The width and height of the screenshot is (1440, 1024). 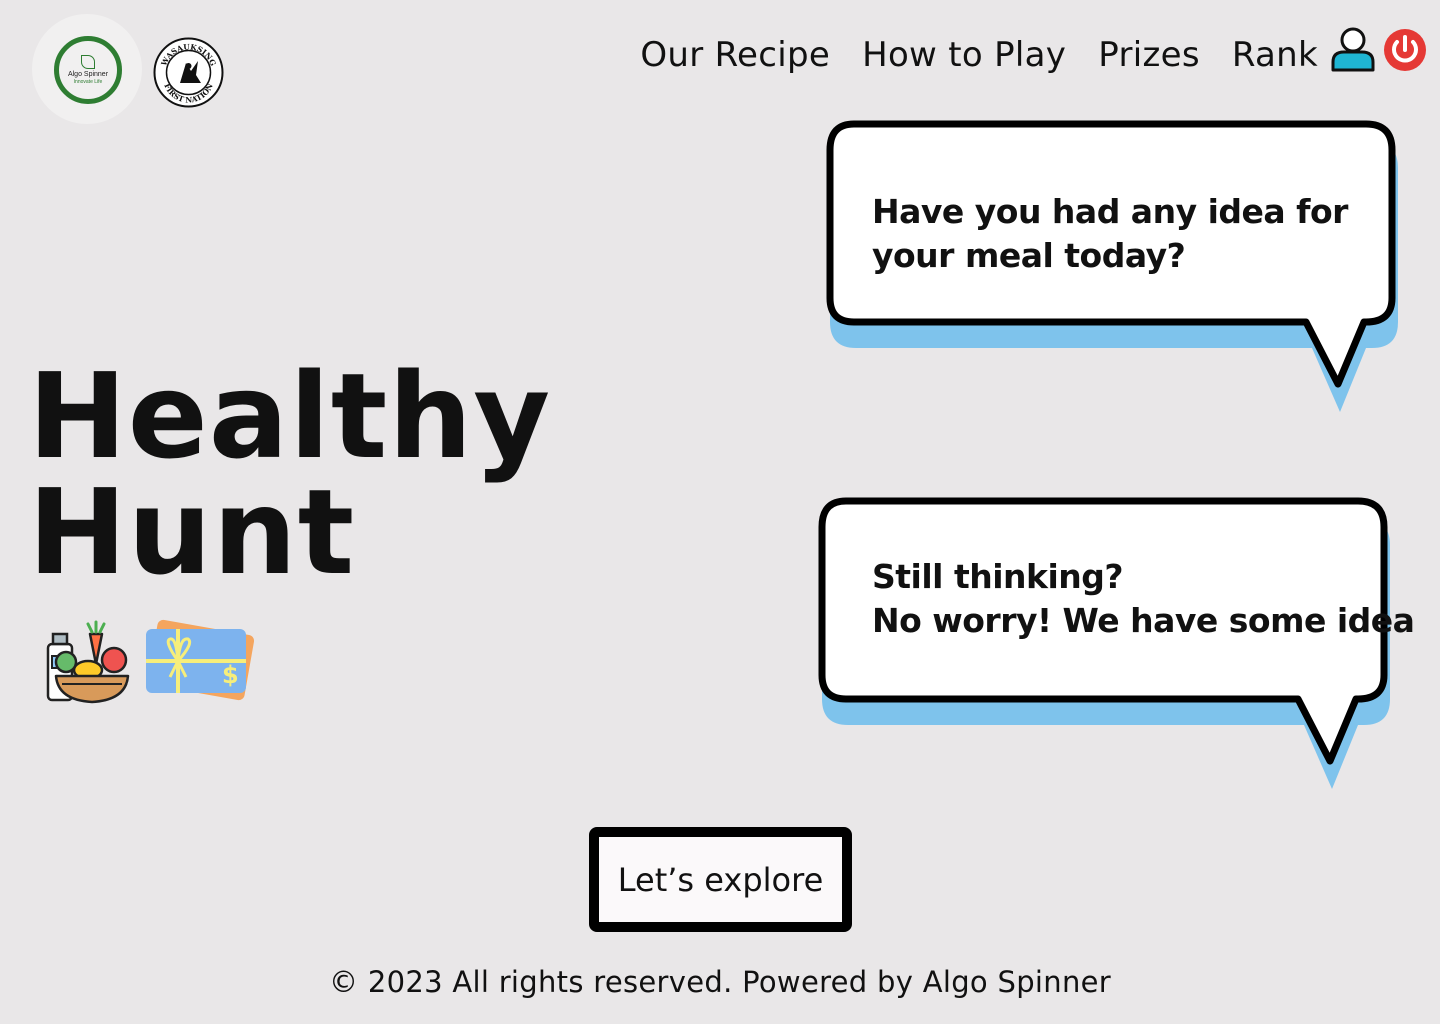 What do you see at coordinates (192, 532) in the screenshot?
I see `hero-title-line-2: Hunt` at bounding box center [192, 532].